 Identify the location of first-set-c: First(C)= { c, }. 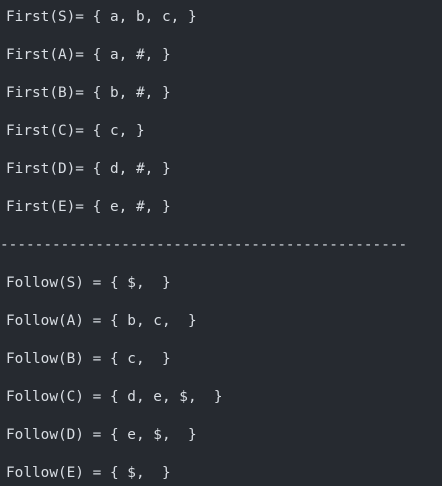
(75, 131).